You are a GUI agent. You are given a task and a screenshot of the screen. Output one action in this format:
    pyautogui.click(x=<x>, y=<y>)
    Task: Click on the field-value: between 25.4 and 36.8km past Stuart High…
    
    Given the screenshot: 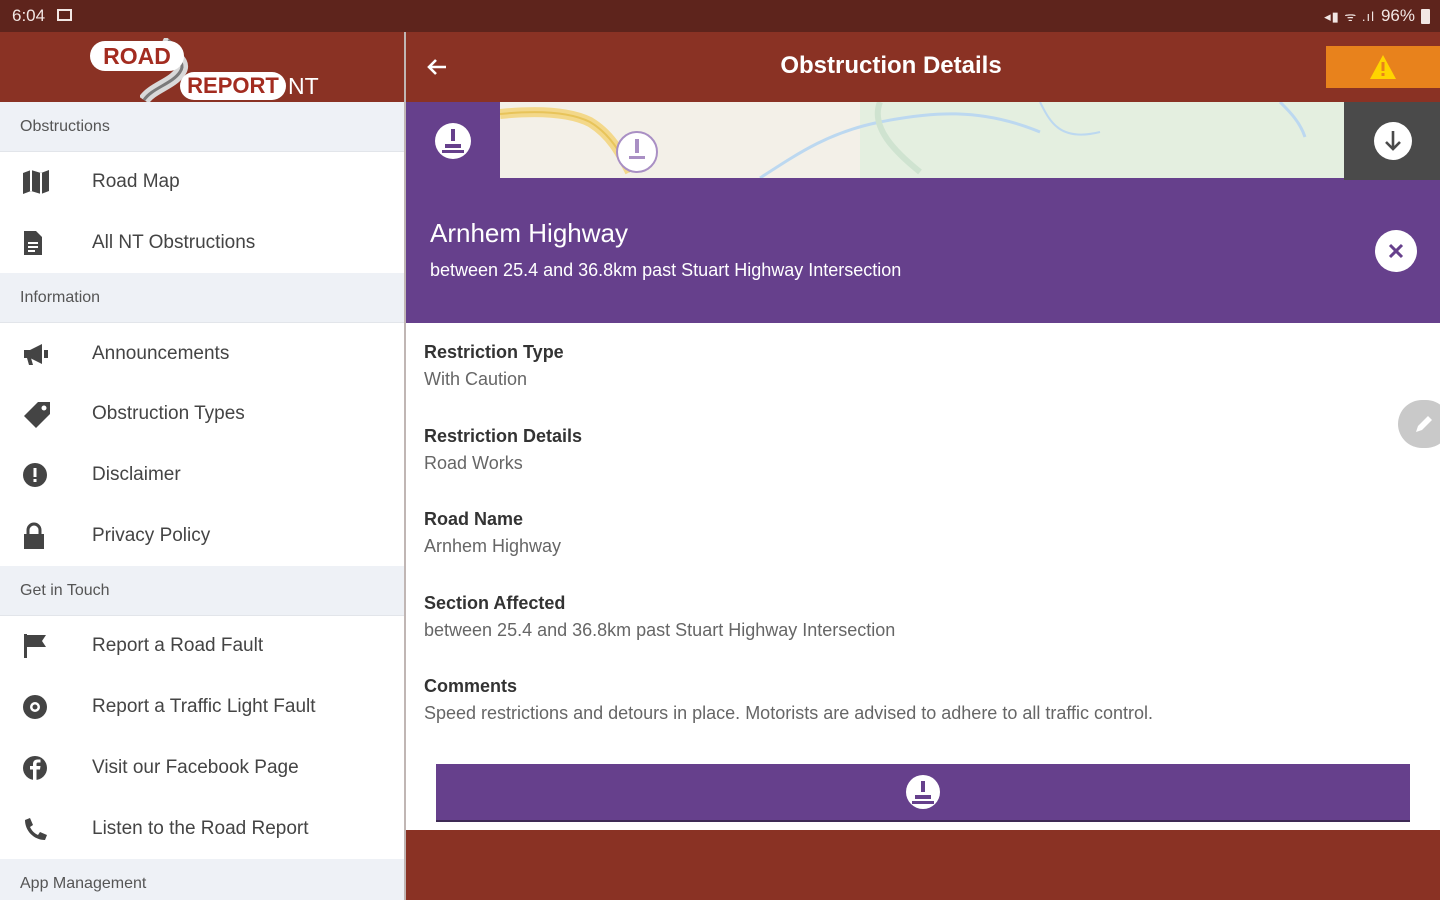 What is the action you would take?
    pyautogui.click(x=660, y=629)
    